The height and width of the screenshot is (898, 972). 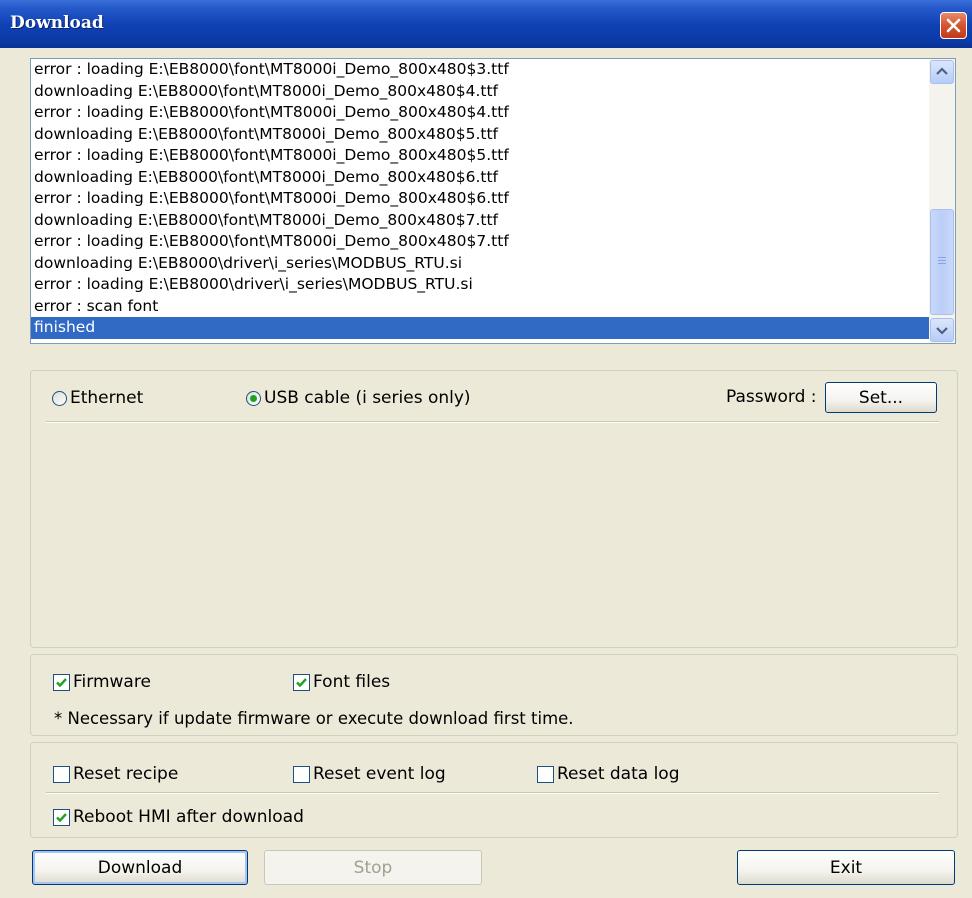 I want to click on vertical-scrollbar, so click(x=942, y=201).